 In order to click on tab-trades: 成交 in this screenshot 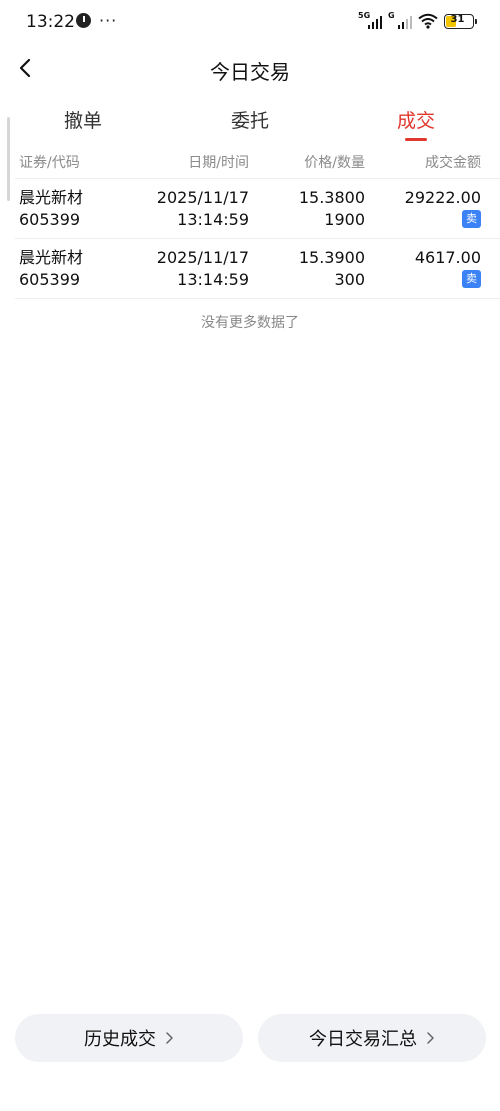, I will do `click(416, 119)`.